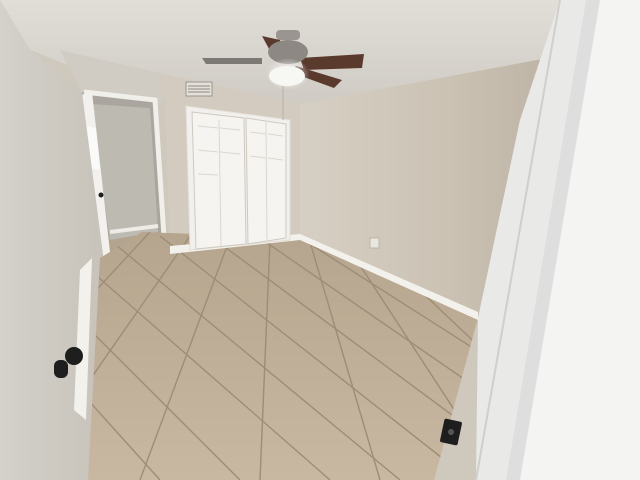 Image resolution: width=640 pixels, height=480 pixels. What do you see at coordinates (451, 432) in the screenshot?
I see `door-latch` at bounding box center [451, 432].